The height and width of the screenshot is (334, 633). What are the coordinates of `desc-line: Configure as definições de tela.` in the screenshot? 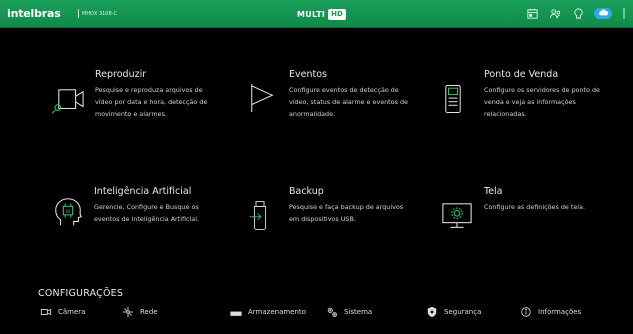 It's located at (535, 207).